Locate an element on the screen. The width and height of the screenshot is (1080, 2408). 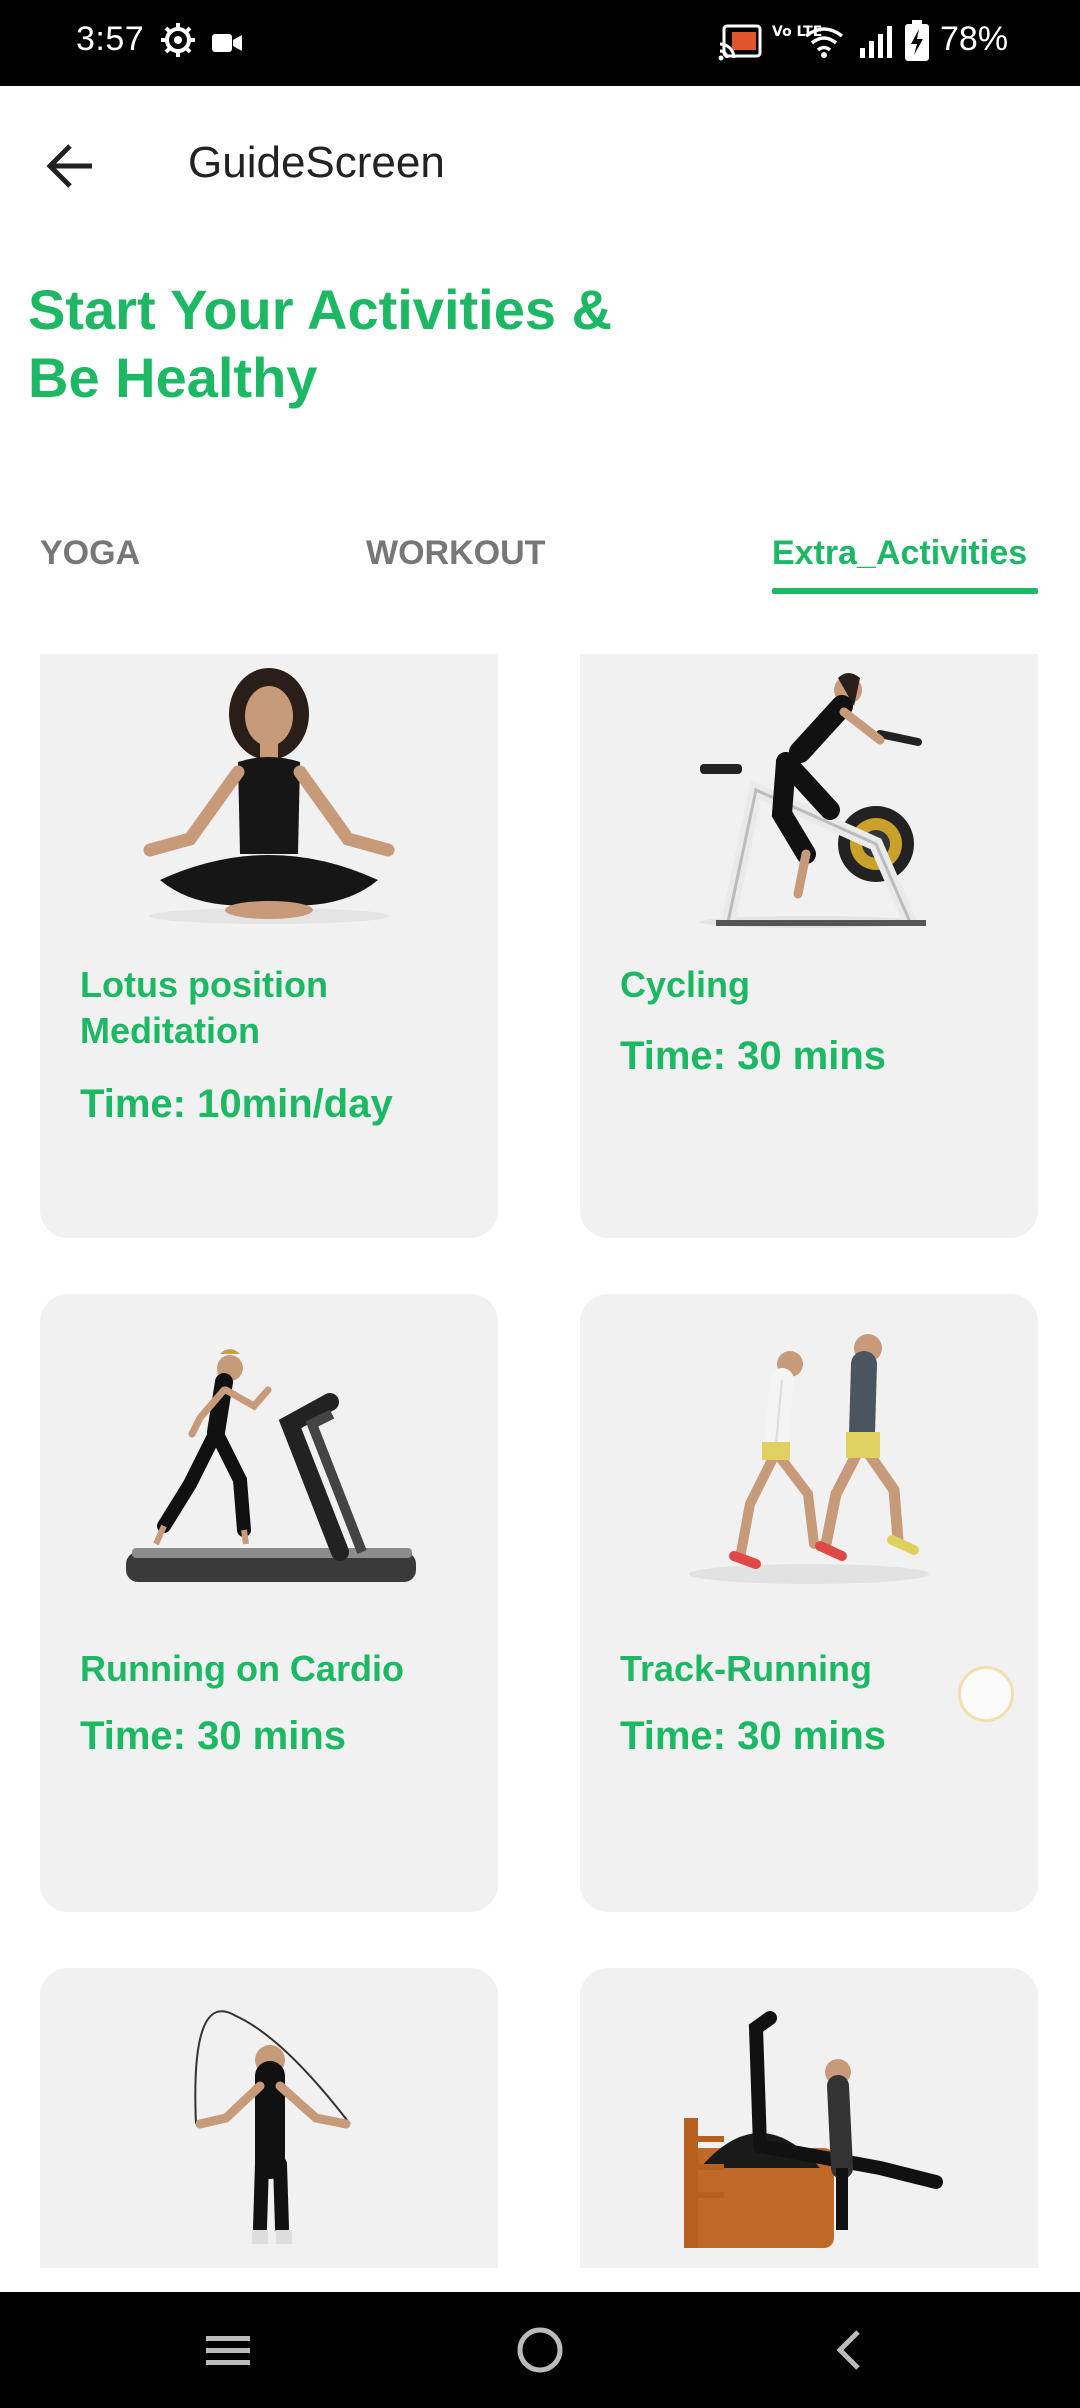
status-bar: 3:57 Vo LTE 78% is located at coordinates (540, 43).